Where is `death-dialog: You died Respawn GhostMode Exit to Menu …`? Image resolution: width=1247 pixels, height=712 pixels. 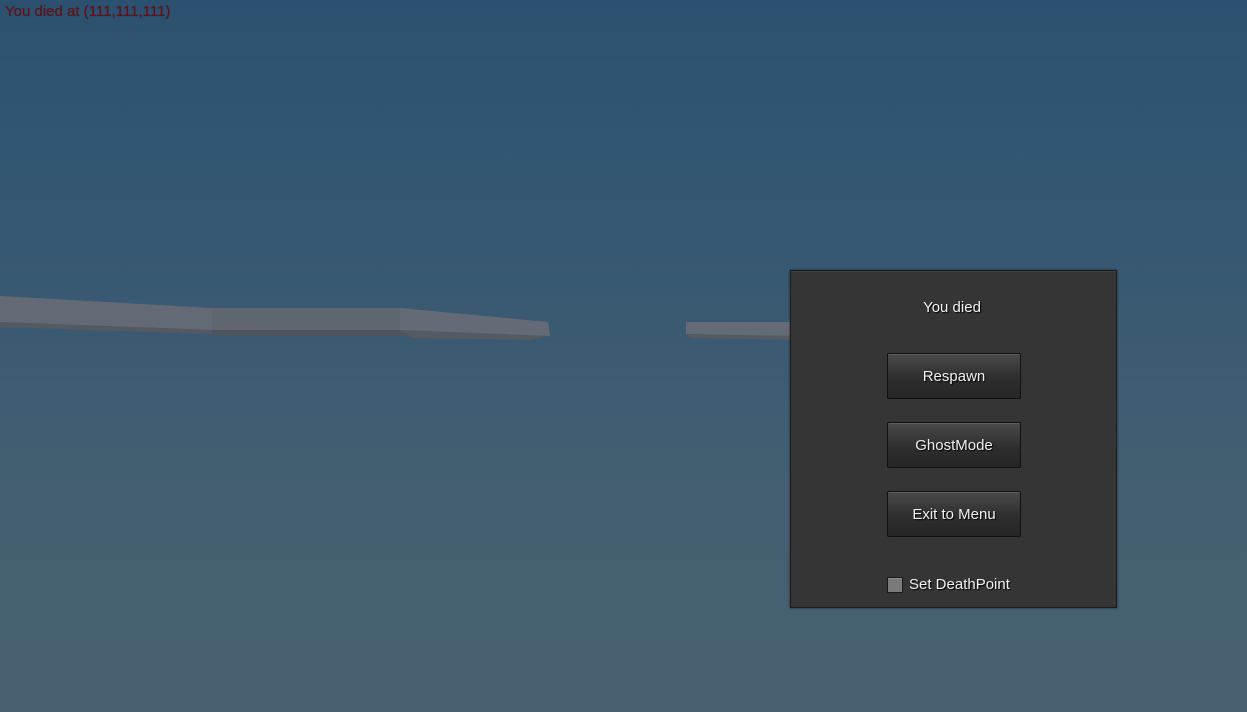 death-dialog: You died Respawn GhostMode Exit to Menu … is located at coordinates (953, 439).